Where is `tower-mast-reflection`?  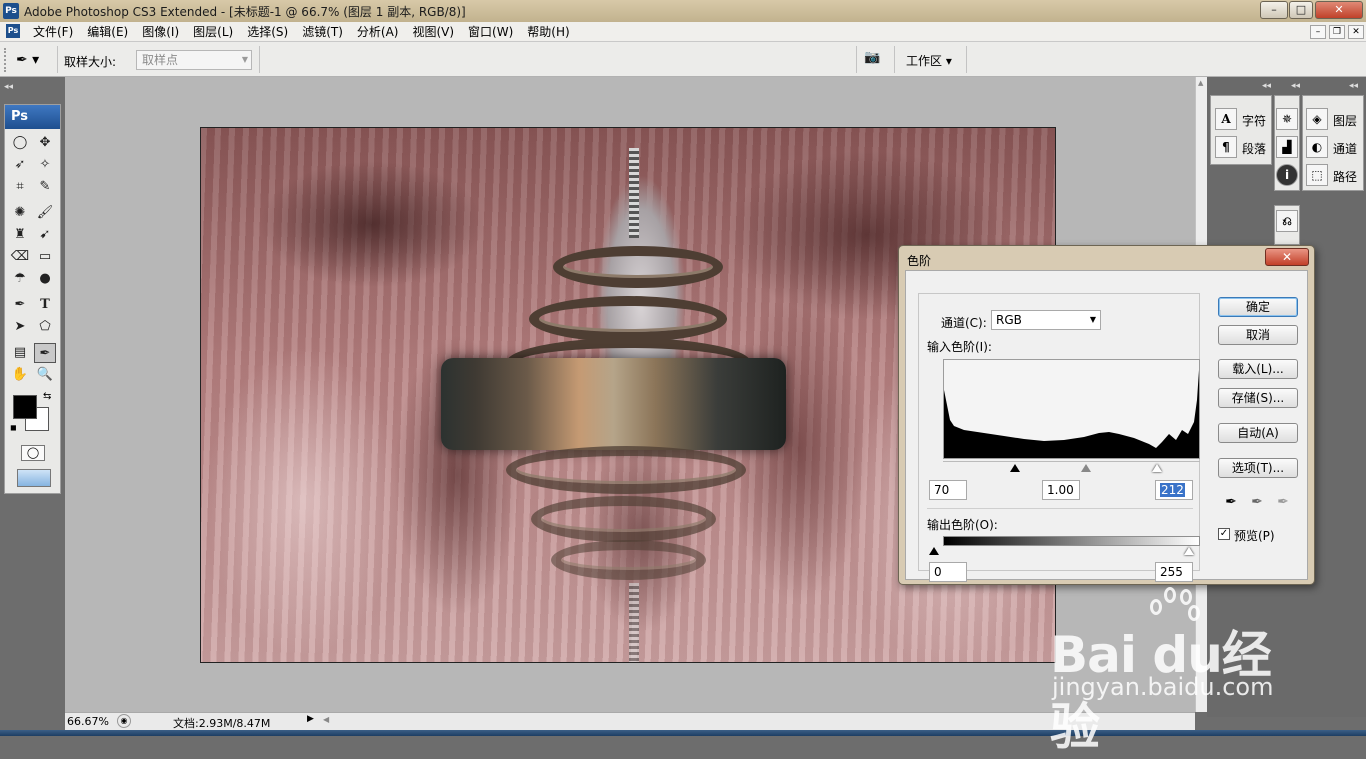
tower-mast-reflection is located at coordinates (634, 622).